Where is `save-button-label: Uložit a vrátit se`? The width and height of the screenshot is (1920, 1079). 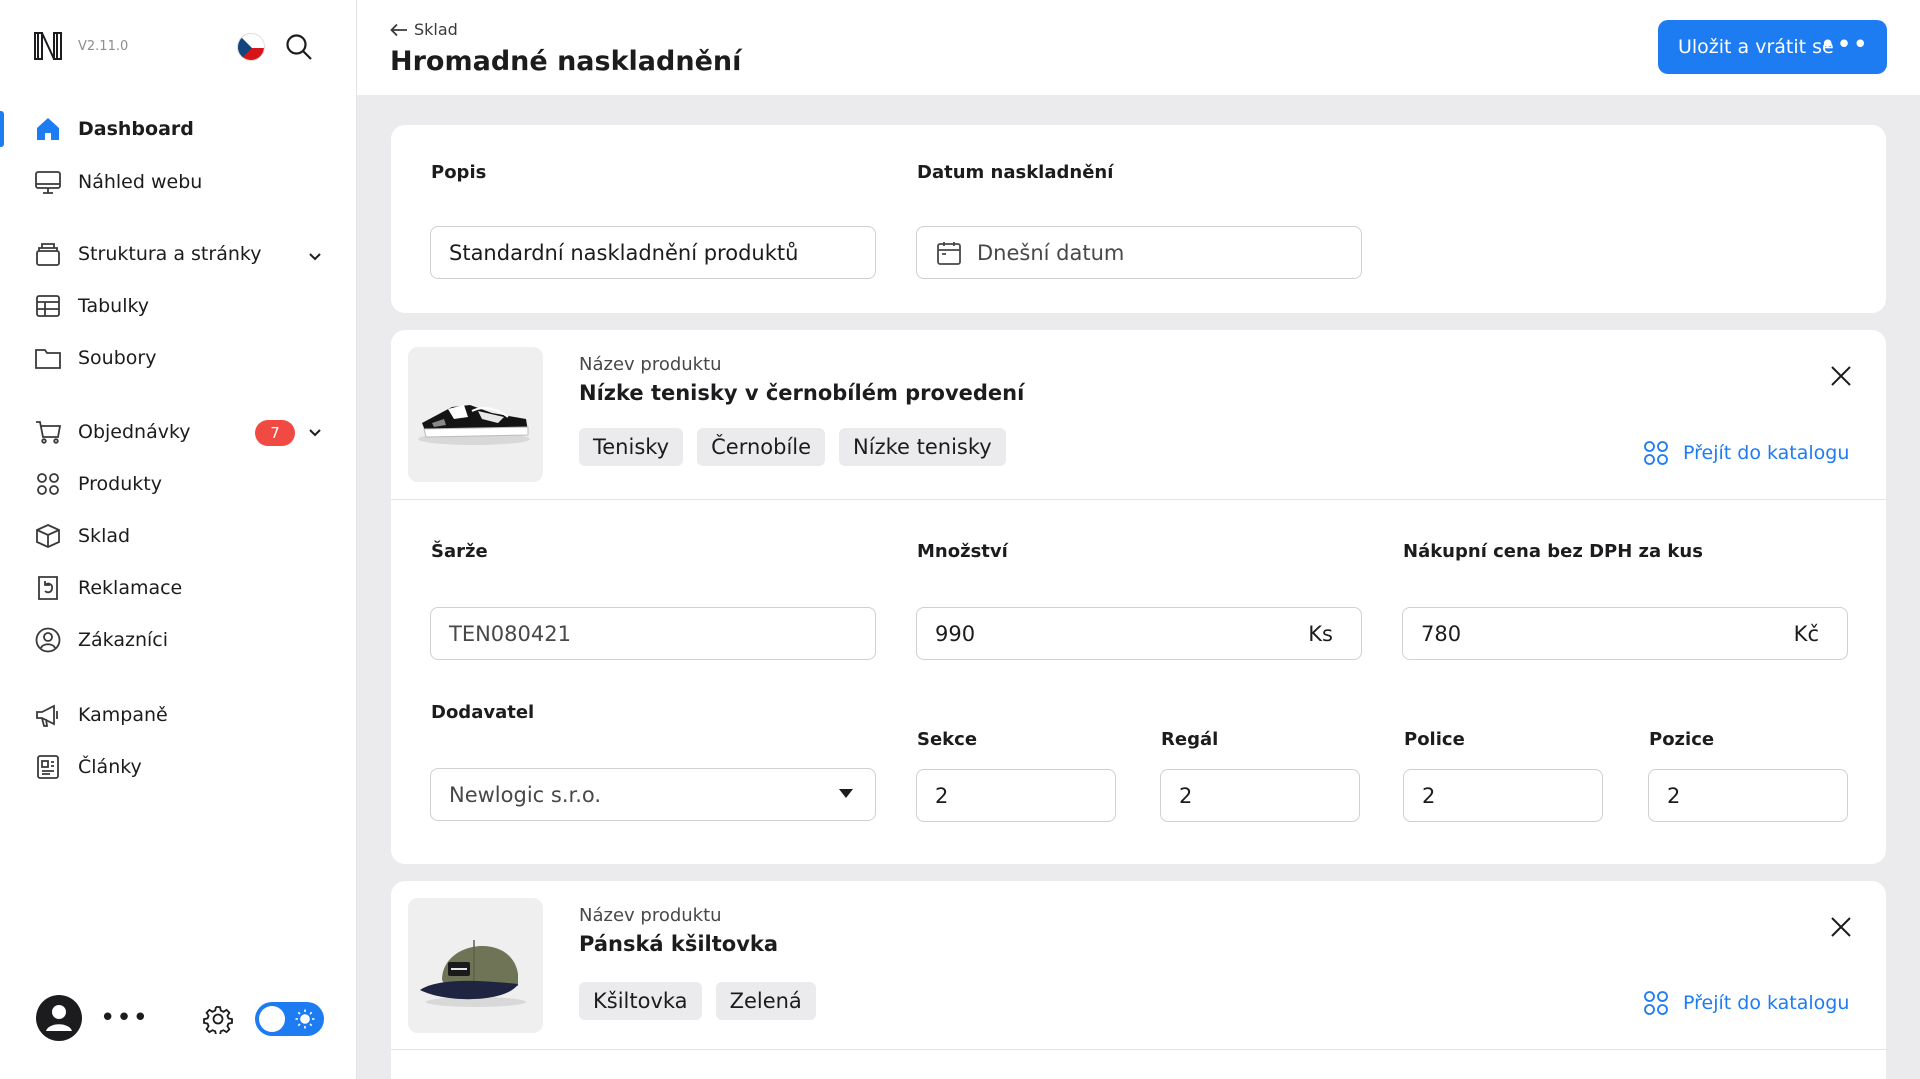
save-button-label: Uložit a vrátit se is located at coordinates (1756, 47).